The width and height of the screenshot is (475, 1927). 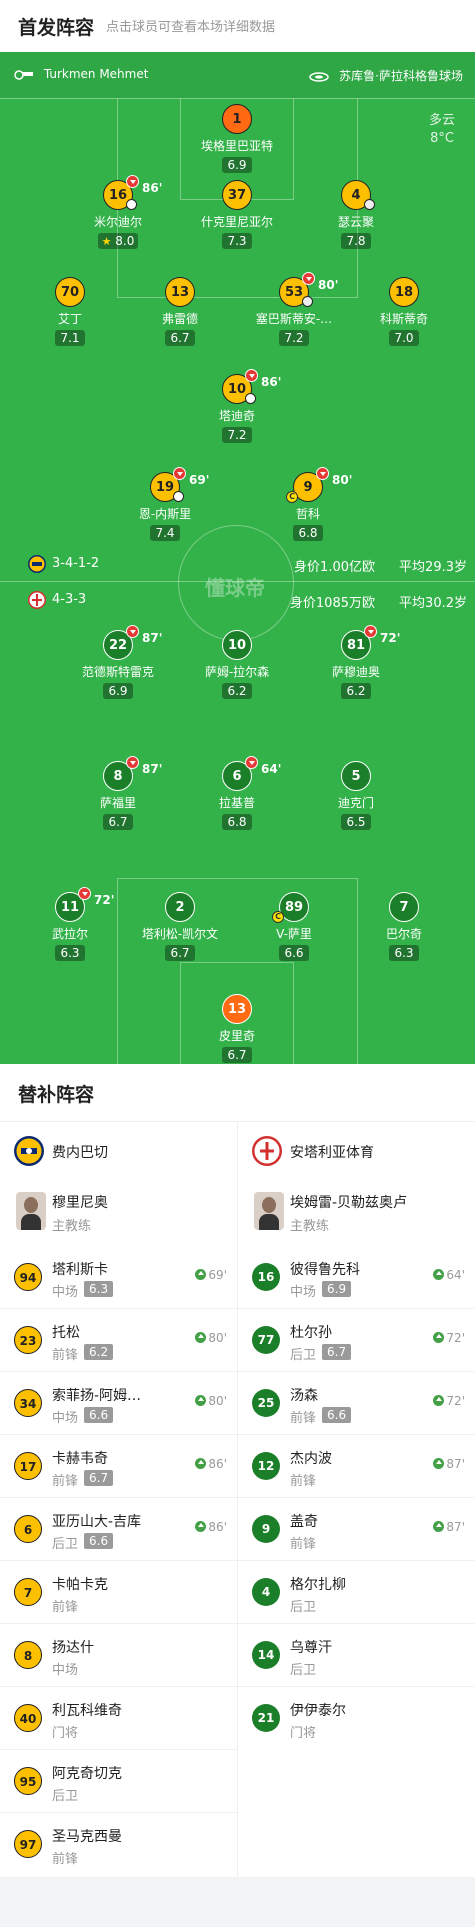 What do you see at coordinates (28, 1718) in the screenshot?
I see `sub-player-number: 40` at bounding box center [28, 1718].